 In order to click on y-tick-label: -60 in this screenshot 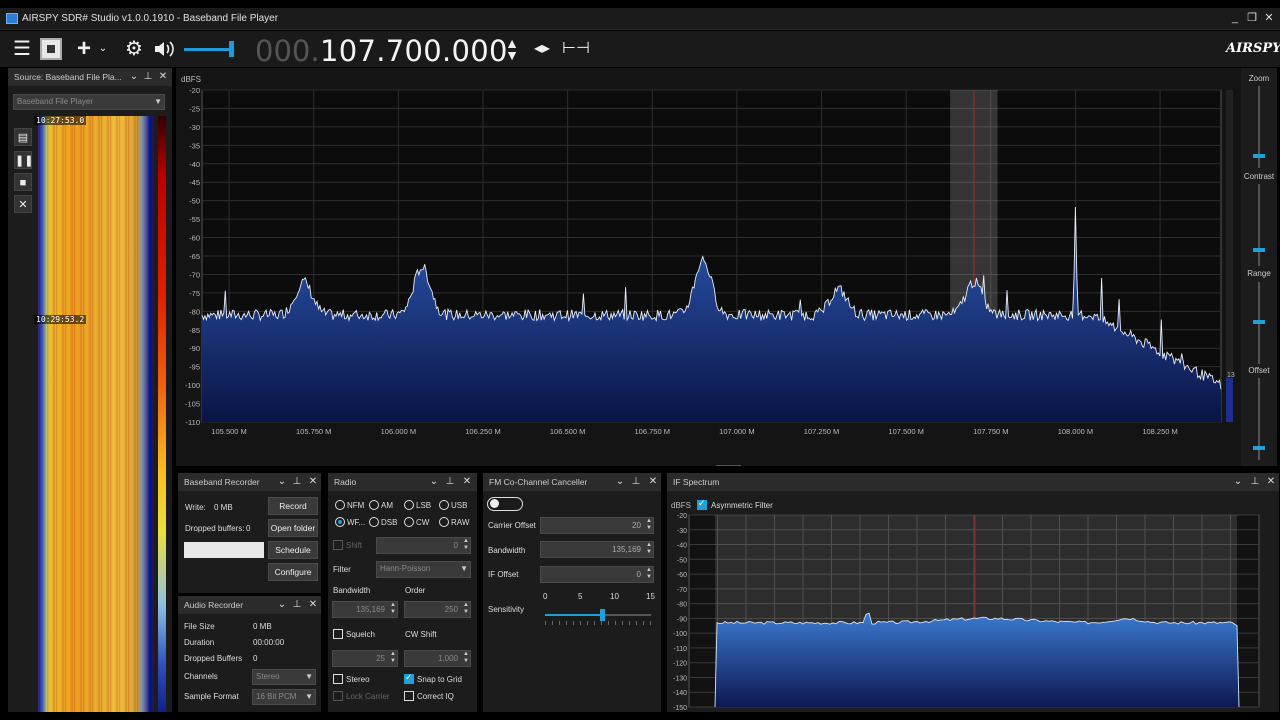, I will do `click(682, 575)`.